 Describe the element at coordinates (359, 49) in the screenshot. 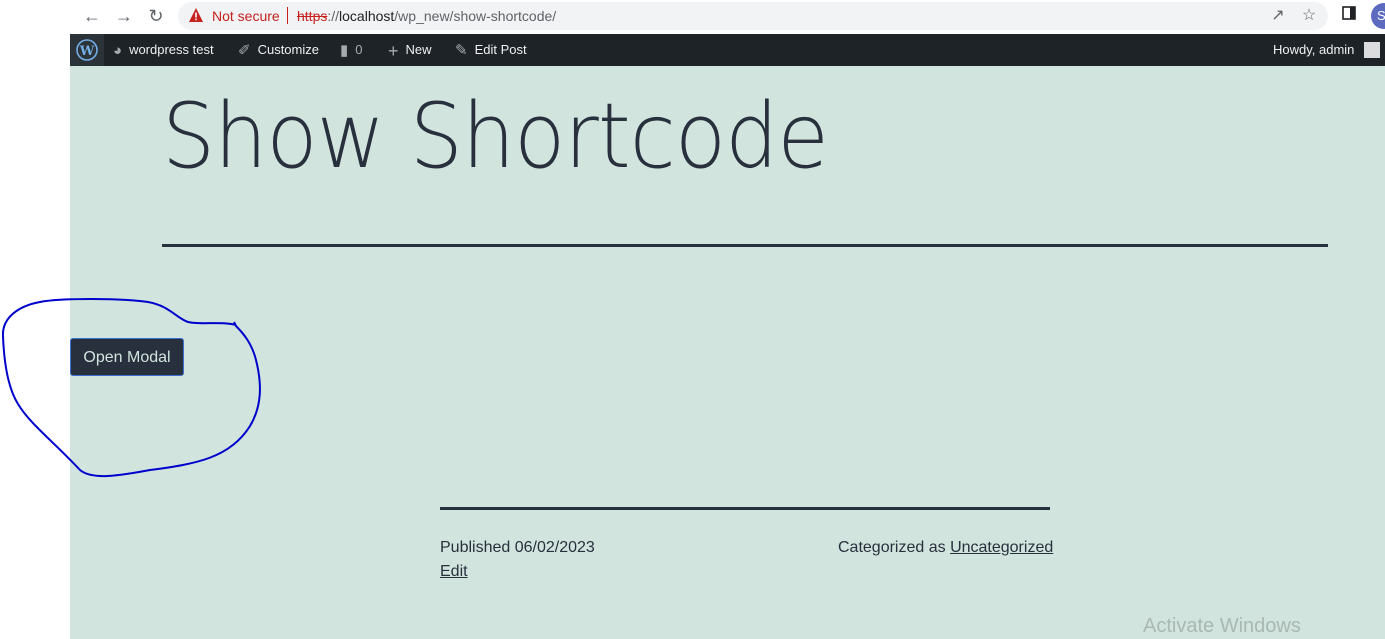

I see `comments-count: 0` at that location.